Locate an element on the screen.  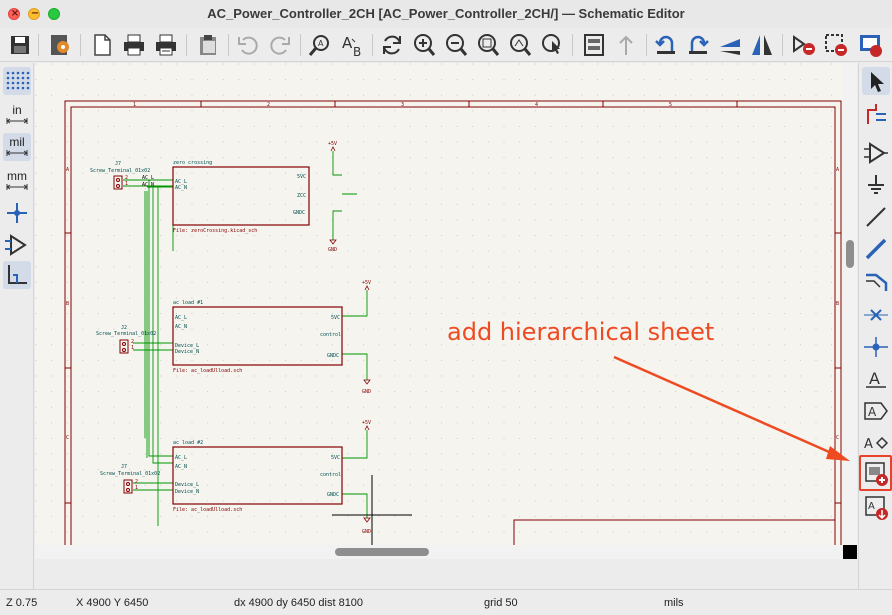
annotate-icon is located at coordinates (804, 45).